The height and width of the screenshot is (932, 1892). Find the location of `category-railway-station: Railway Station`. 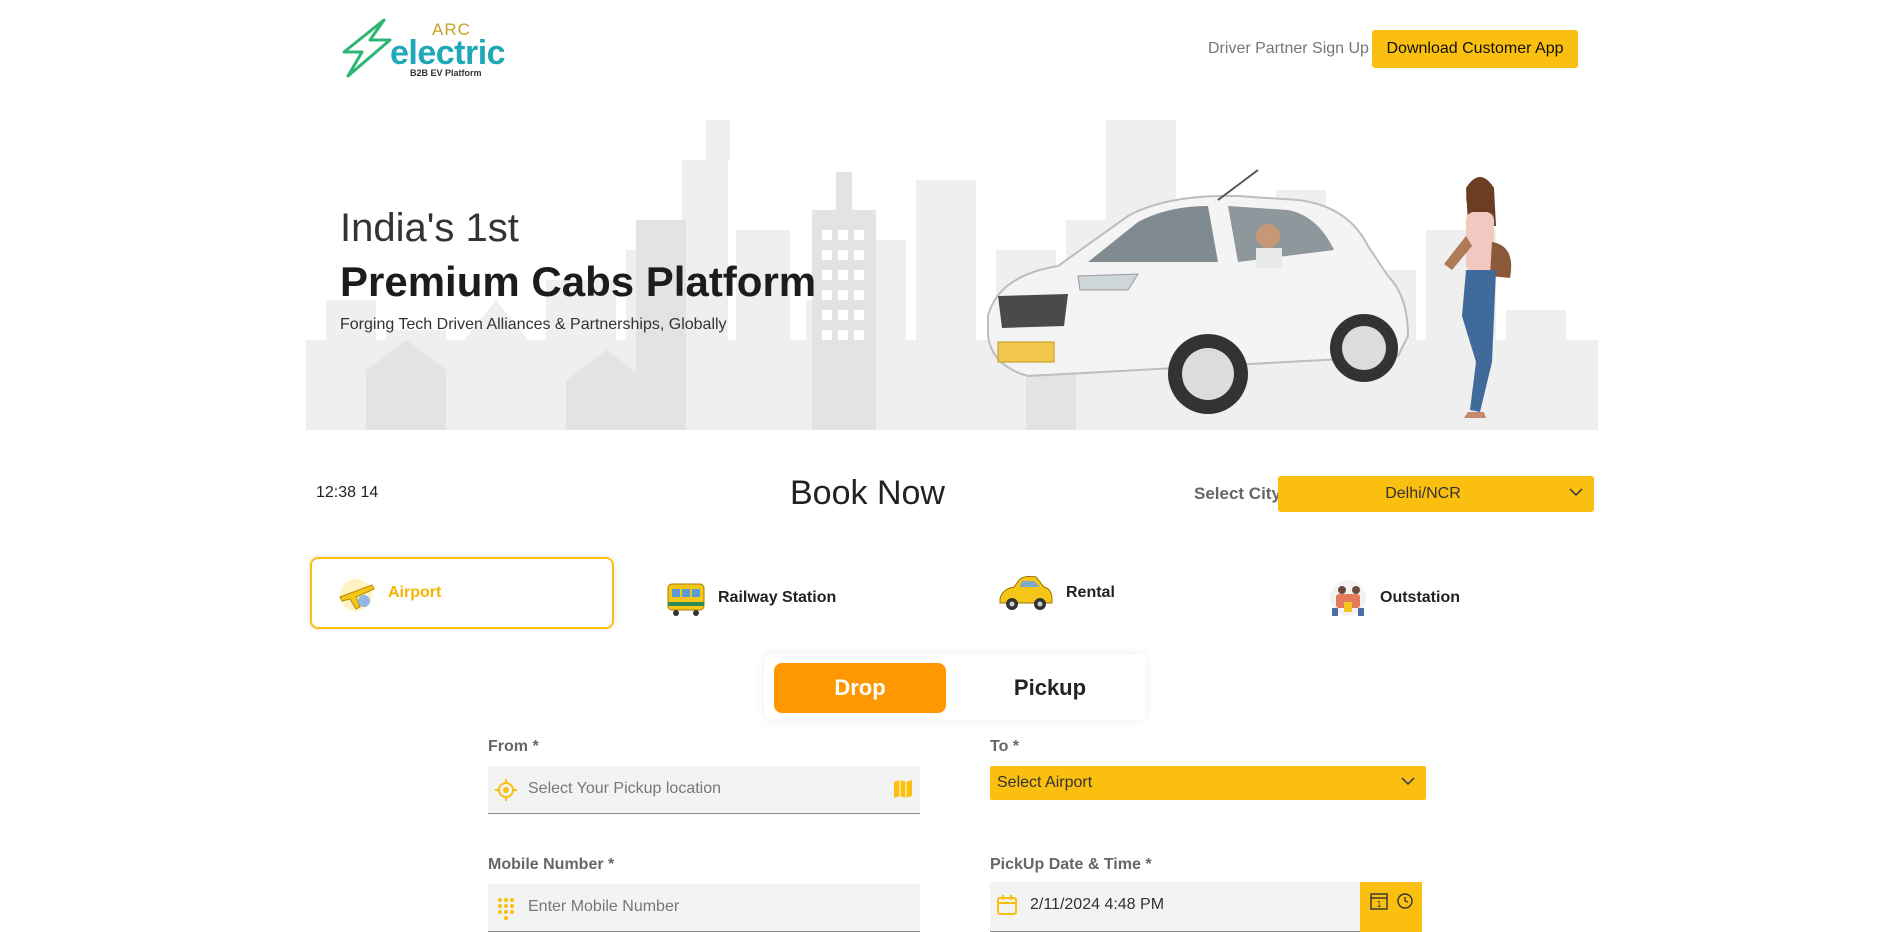

category-railway-station: Railway Station is located at coordinates (750, 598).